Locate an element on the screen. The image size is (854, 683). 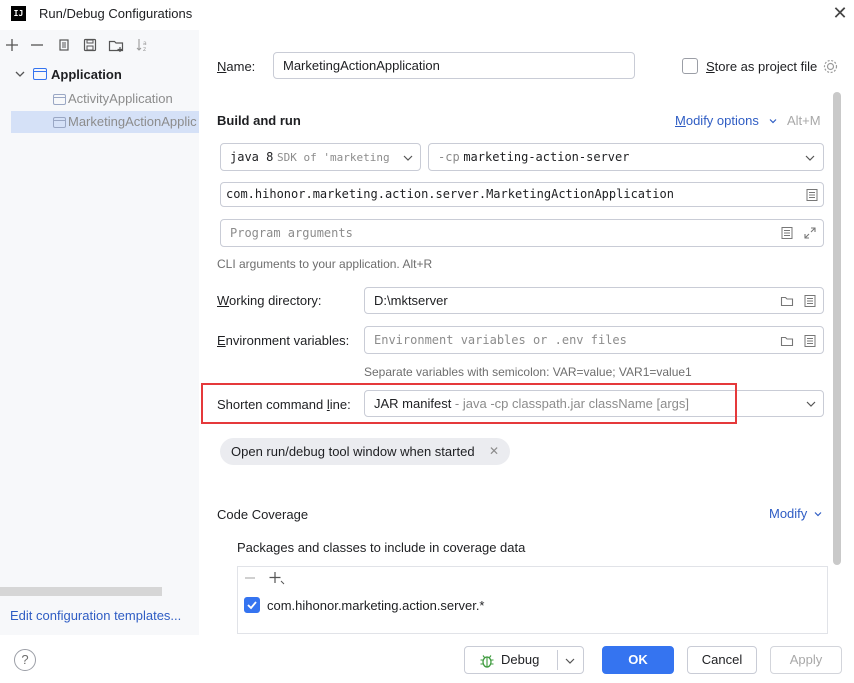
save-icon is located at coordinates (90, 45).